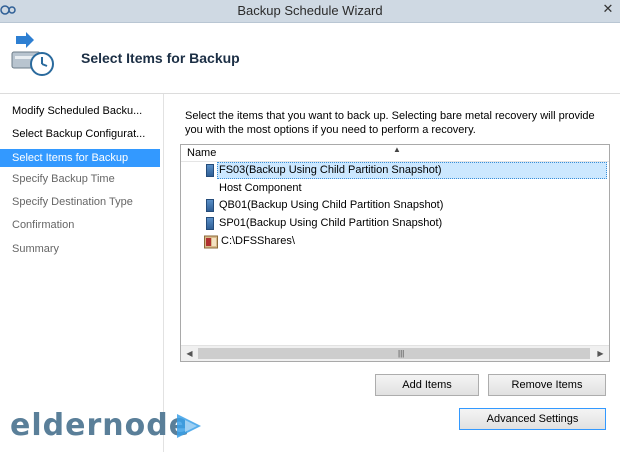 This screenshot has height=452, width=620. What do you see at coordinates (160, 58) in the screenshot?
I see `page-title: Select Items for Backup` at bounding box center [160, 58].